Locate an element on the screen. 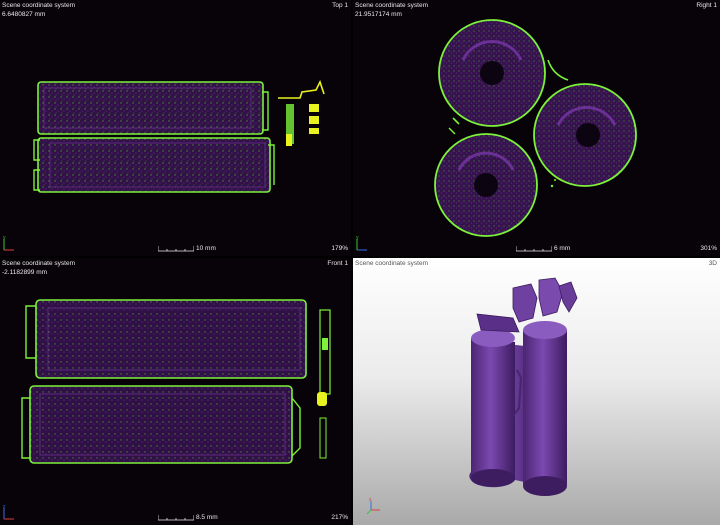 This screenshot has width=720, height=525. scale-bar: 10 mm is located at coordinates (187, 248).